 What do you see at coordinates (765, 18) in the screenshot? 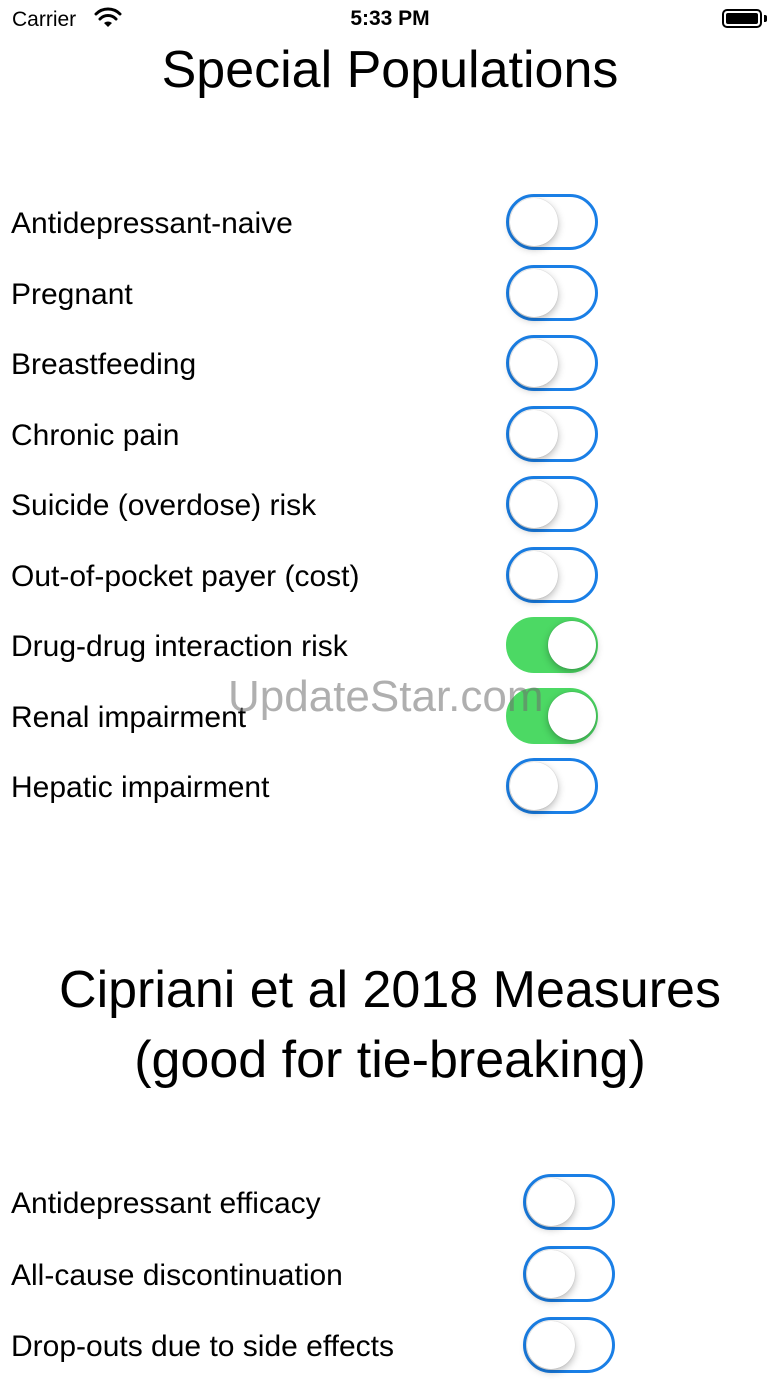
I see `battery-tip` at bounding box center [765, 18].